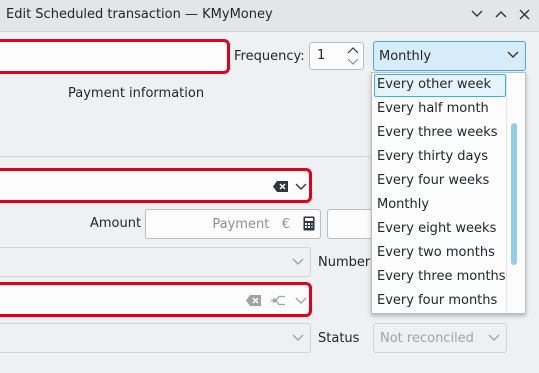 Image resolution: width=539 pixels, height=373 pixels. Describe the element at coordinates (427, 338) in the screenshot. I see `status-value: Not reconciled` at that location.